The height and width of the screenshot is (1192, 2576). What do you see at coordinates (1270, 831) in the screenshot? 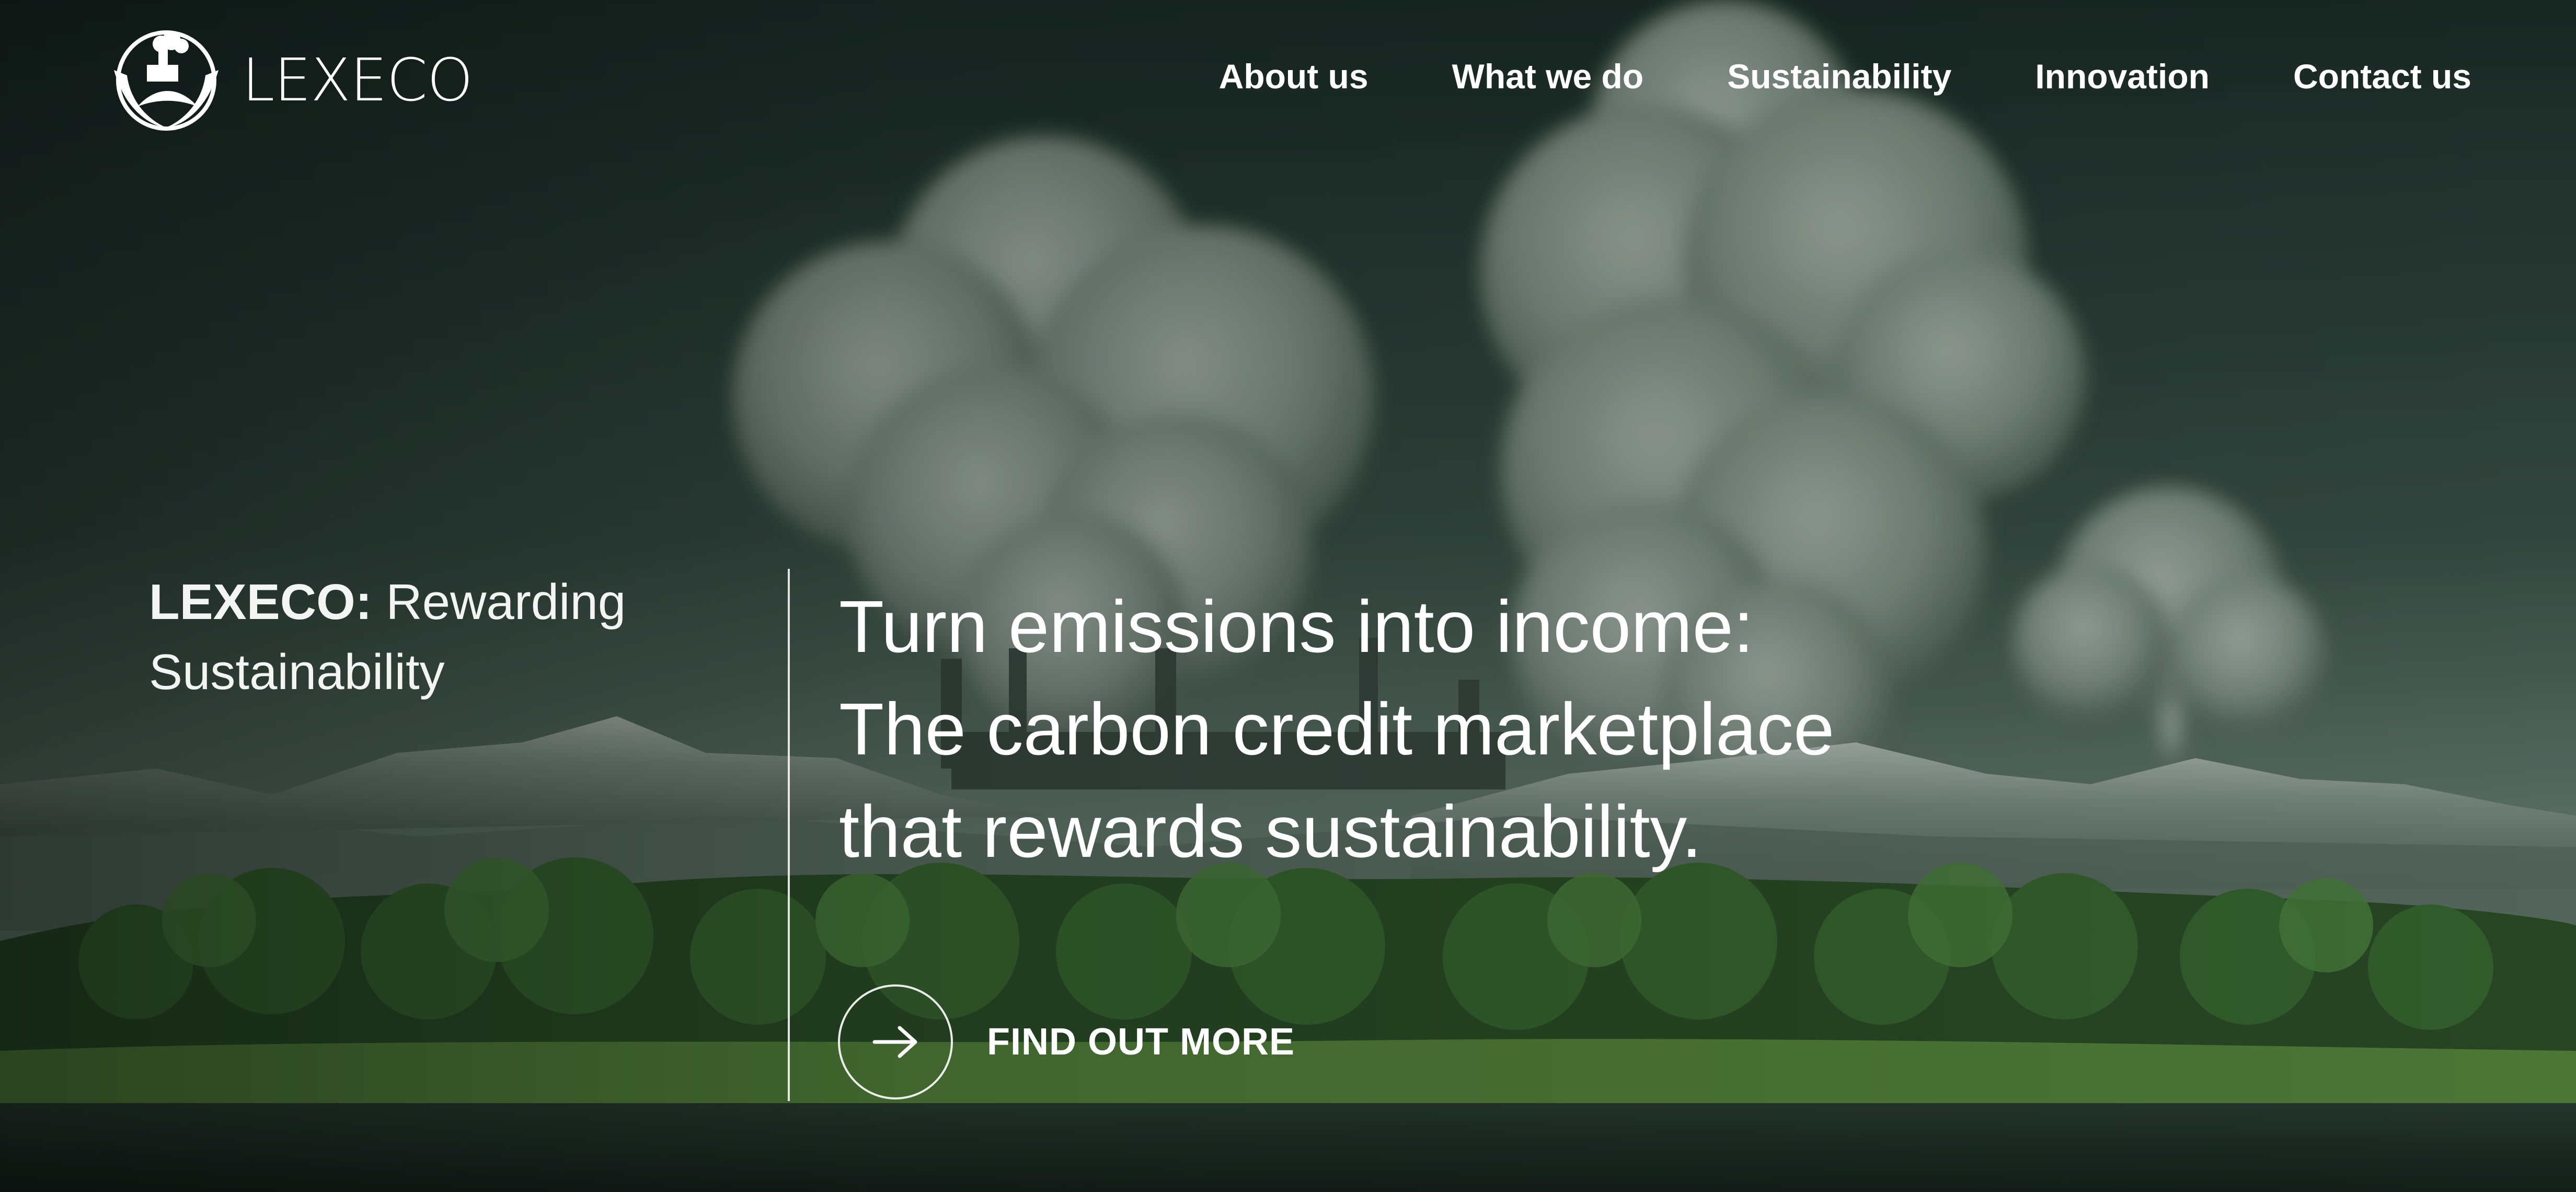
I see `headline-line-3: that rewards sustainability.` at bounding box center [1270, 831].